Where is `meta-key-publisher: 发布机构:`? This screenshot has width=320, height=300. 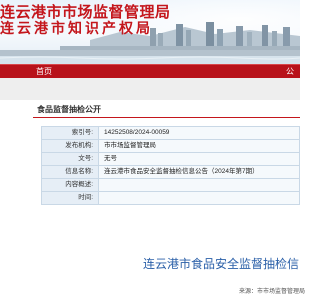
meta-key-publisher: 发布机构: is located at coordinates (70, 146).